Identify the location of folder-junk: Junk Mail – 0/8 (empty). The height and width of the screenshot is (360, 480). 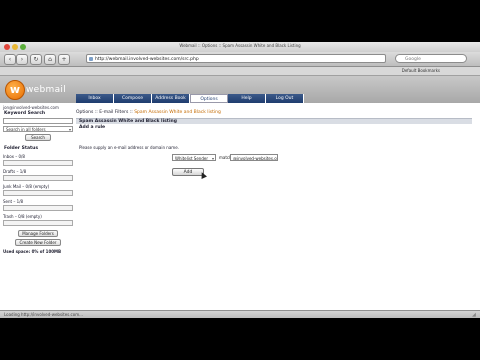
(38, 186).